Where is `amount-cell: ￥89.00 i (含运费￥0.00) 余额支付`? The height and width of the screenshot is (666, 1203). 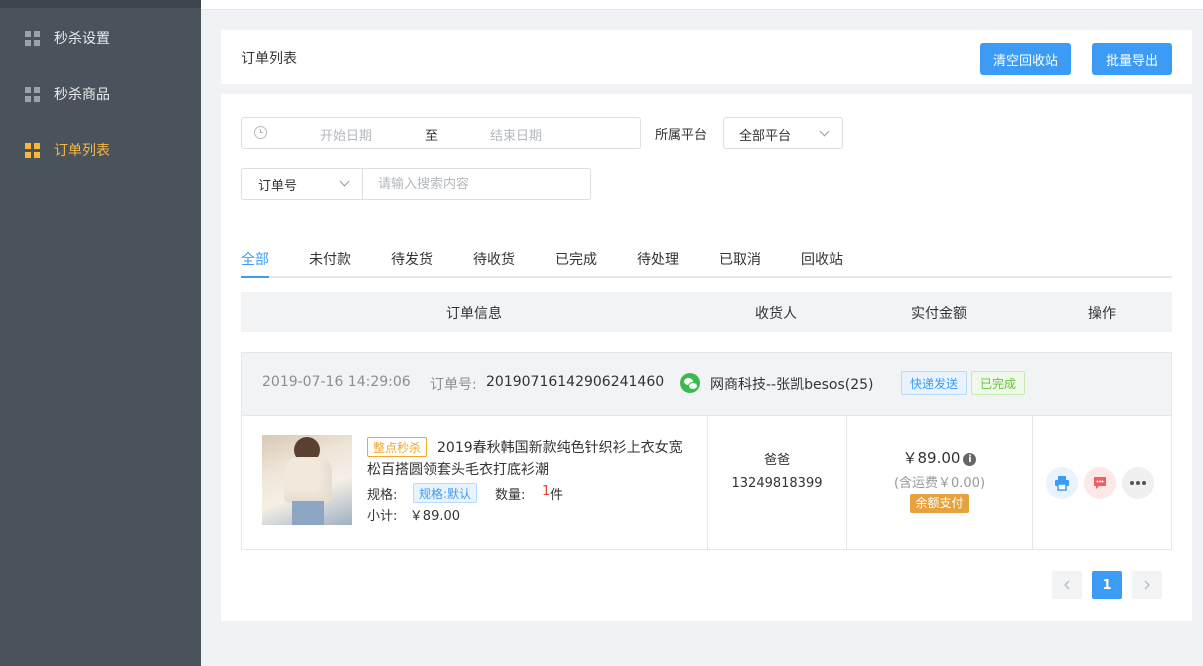
amount-cell: ￥89.00 i (含运费￥0.00) 余额支付 is located at coordinates (939, 480).